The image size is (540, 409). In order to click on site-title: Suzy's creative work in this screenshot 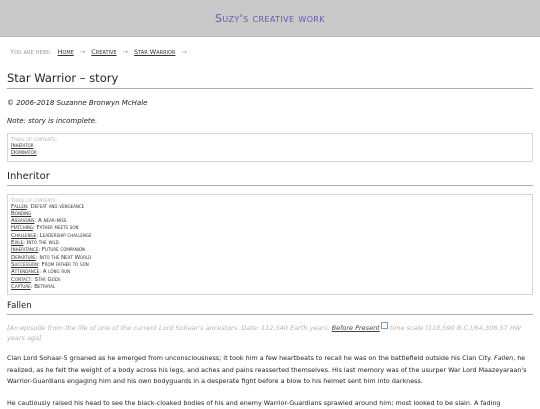, I will do `click(270, 18)`.